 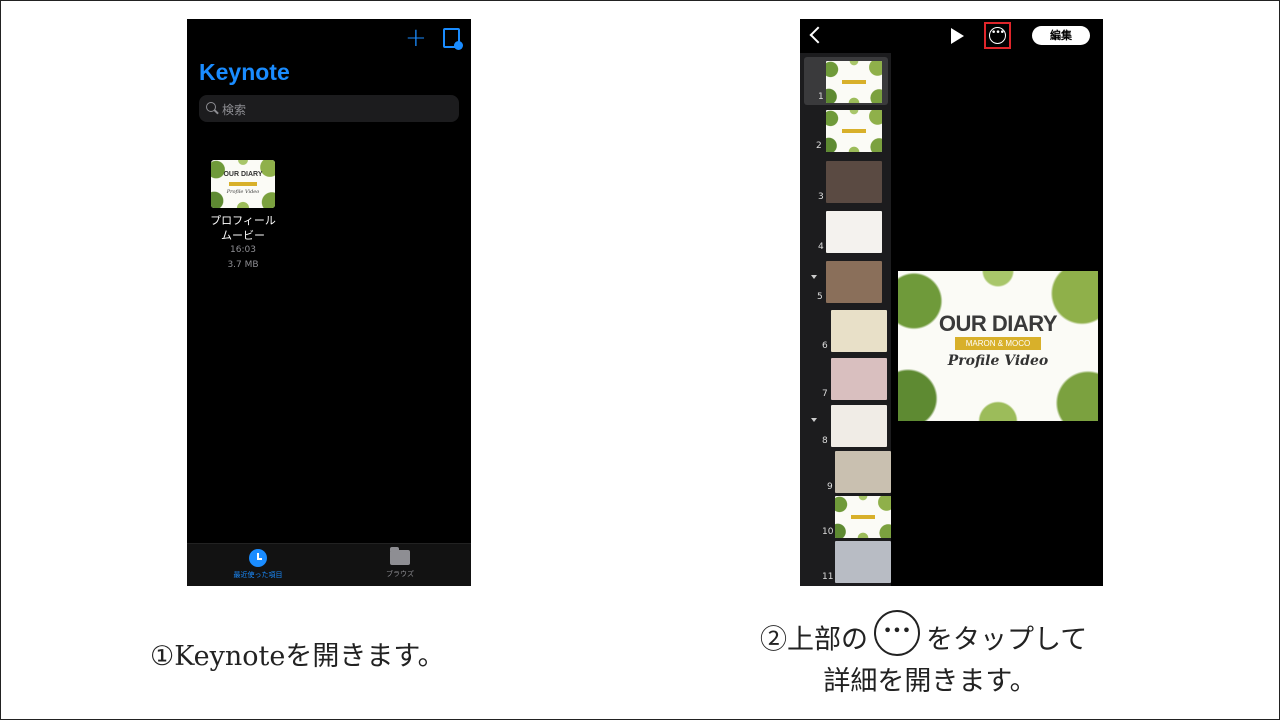 I want to click on caption-step2: ②上部の ••• をタップして 詳細を開きます。, so click(x=950, y=655).